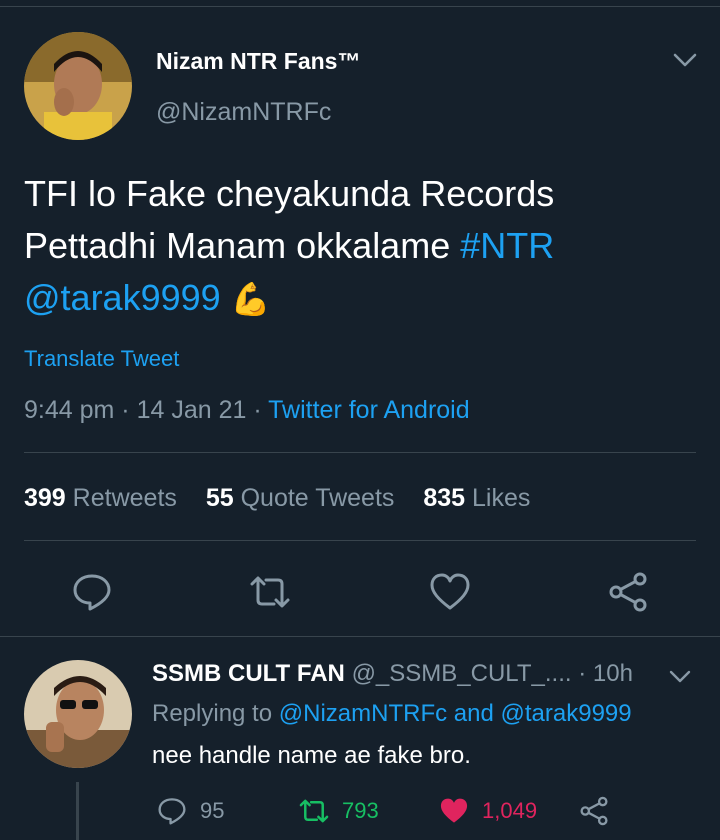 The image size is (720, 840). What do you see at coordinates (122, 297) in the screenshot?
I see `mention-link: @tarak9999` at bounding box center [122, 297].